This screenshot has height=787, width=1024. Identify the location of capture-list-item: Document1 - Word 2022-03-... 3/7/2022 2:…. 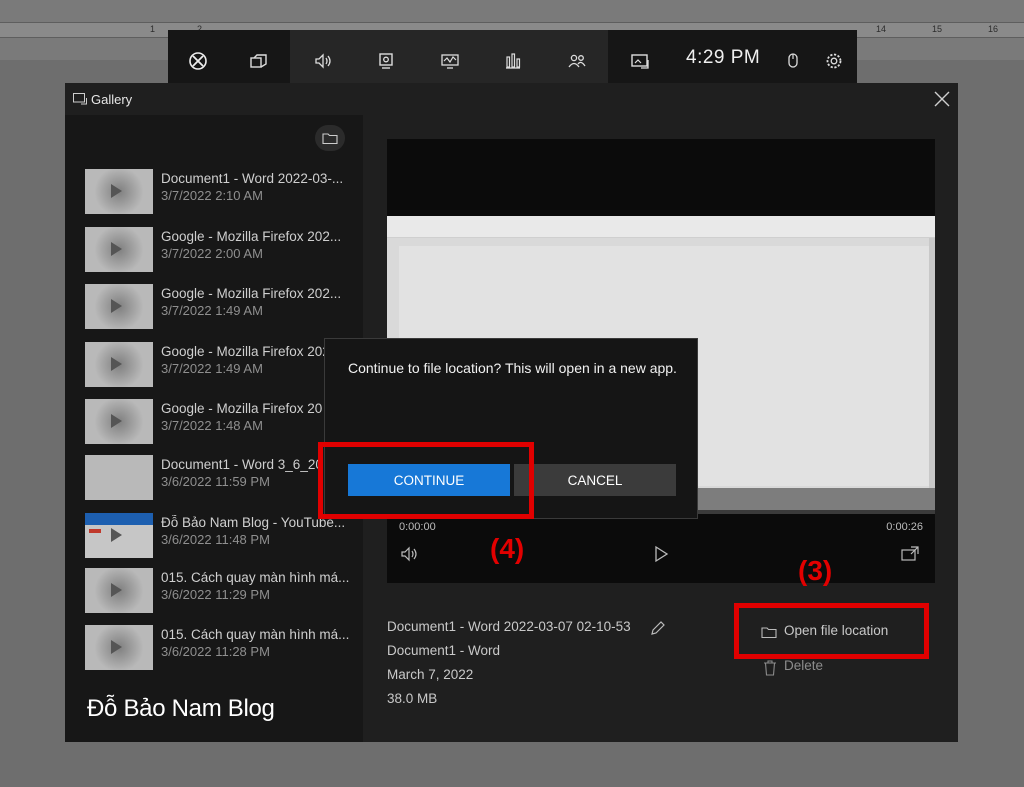
(220, 192).